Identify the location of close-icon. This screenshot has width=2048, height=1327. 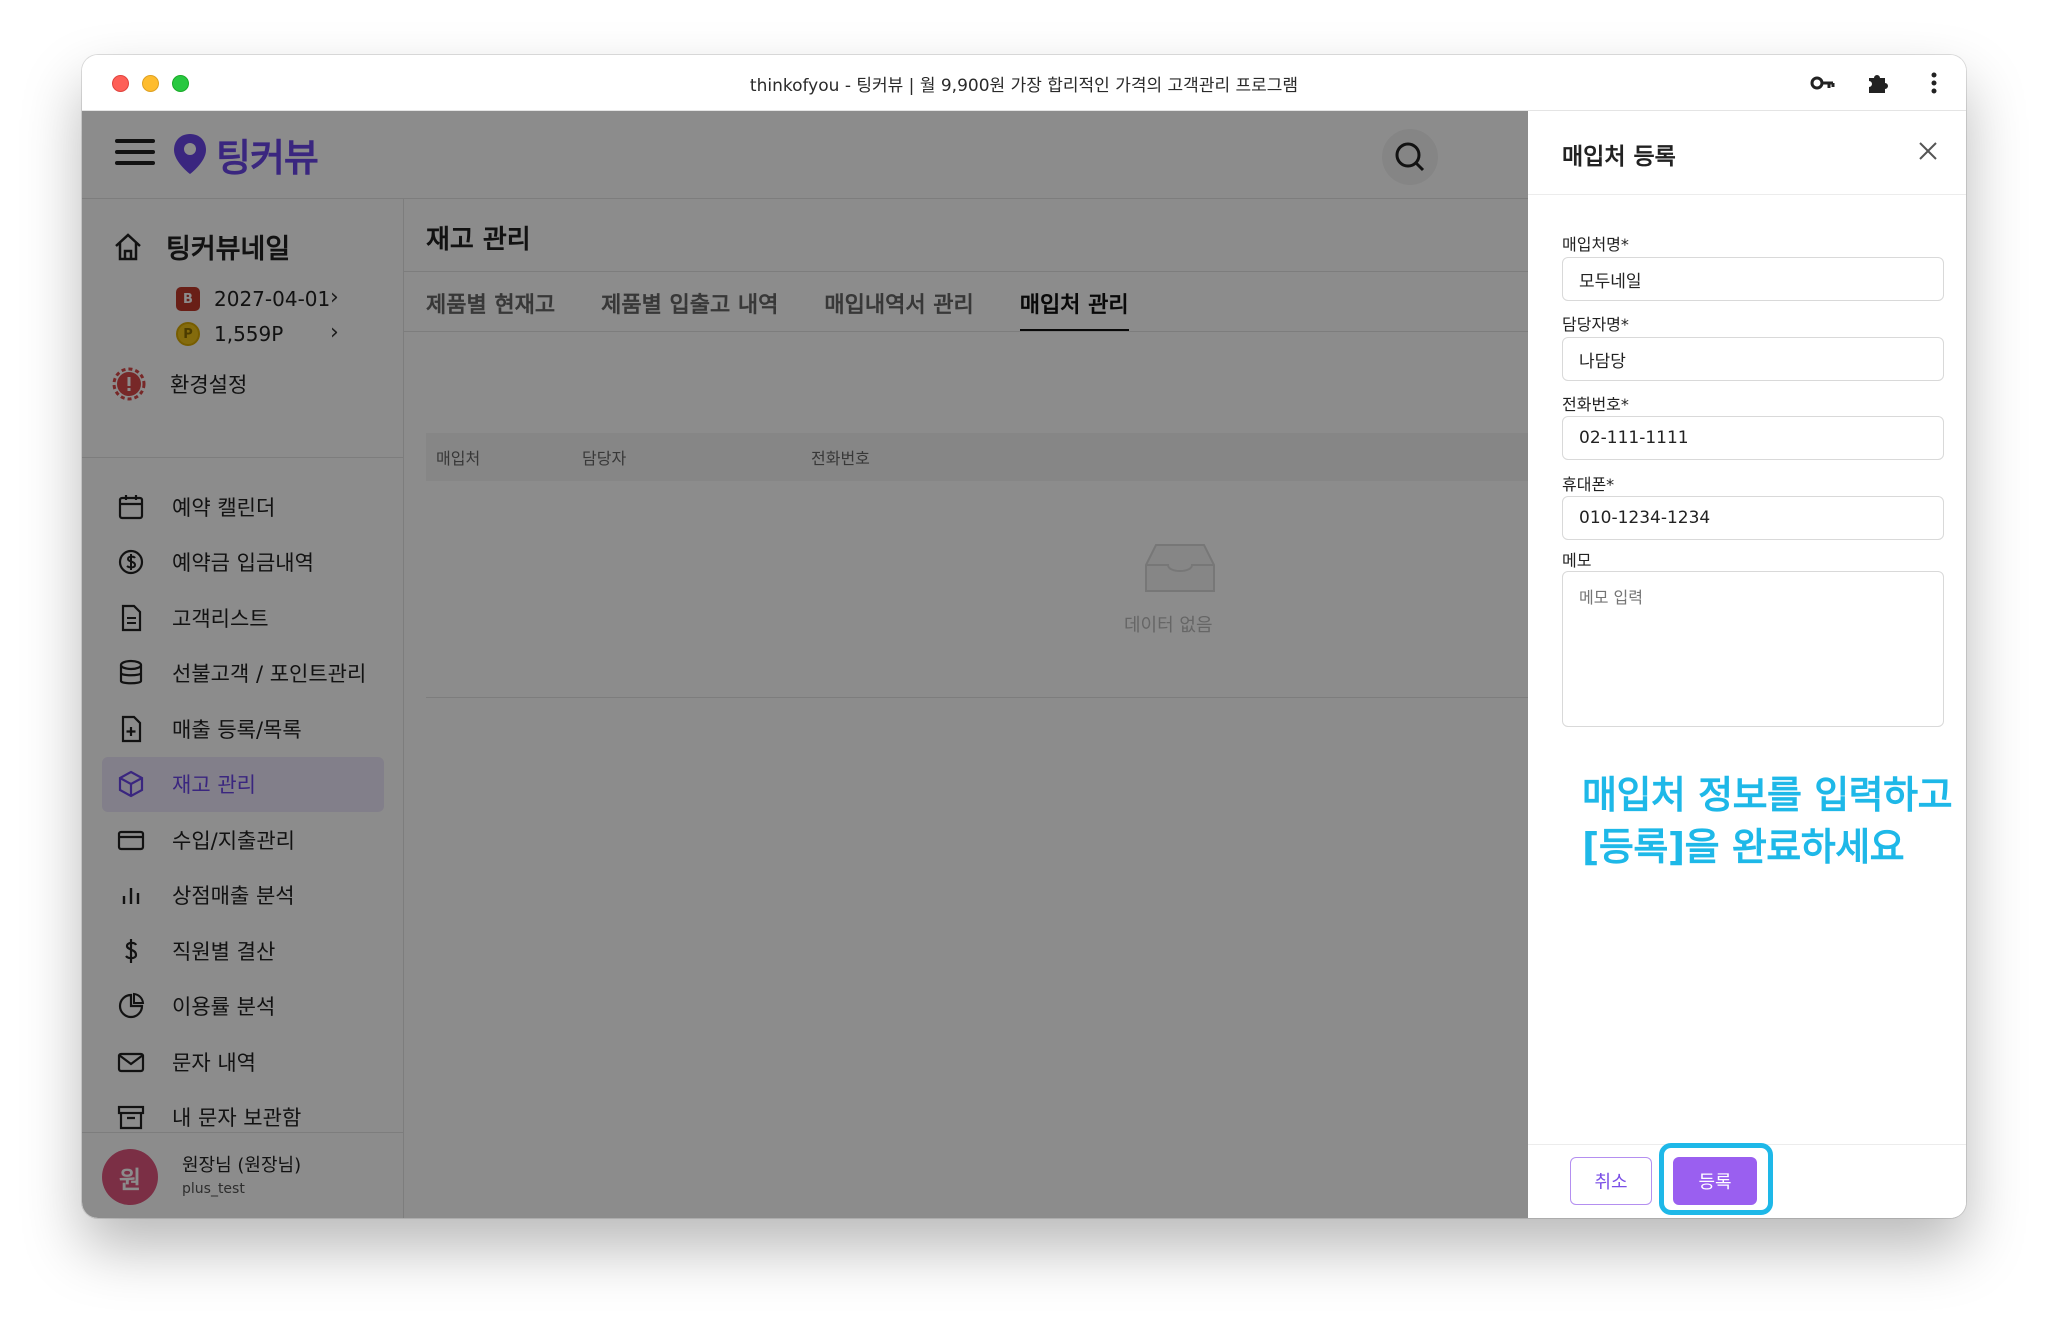
(1928, 151).